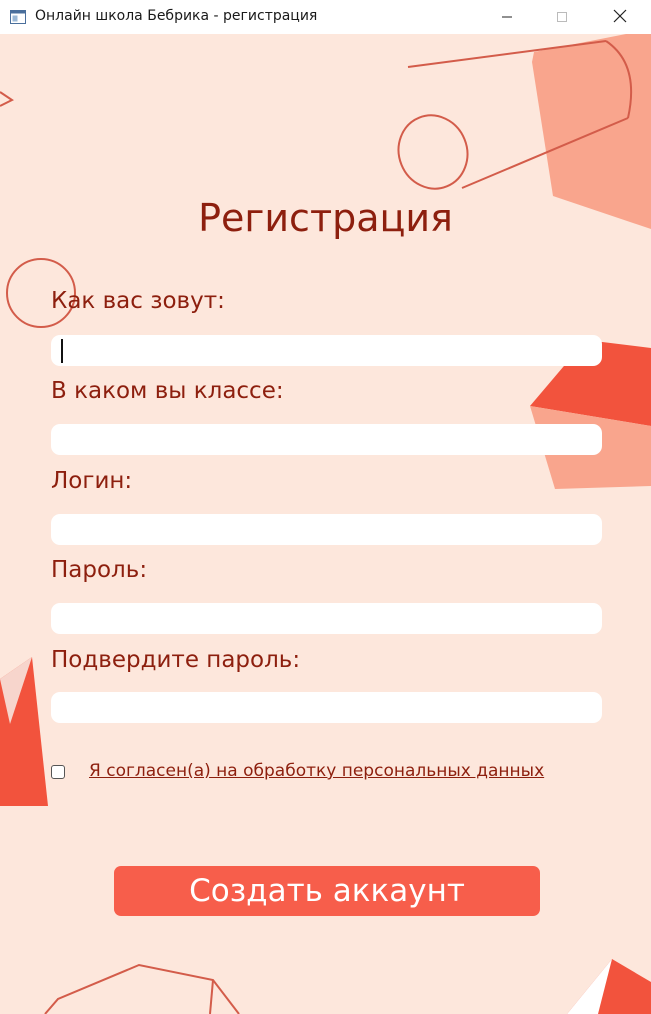 The width and height of the screenshot is (651, 1014). Describe the element at coordinates (176, 16) in the screenshot. I see `window-title: Онлайн школа Бебрика - регистрация` at that location.